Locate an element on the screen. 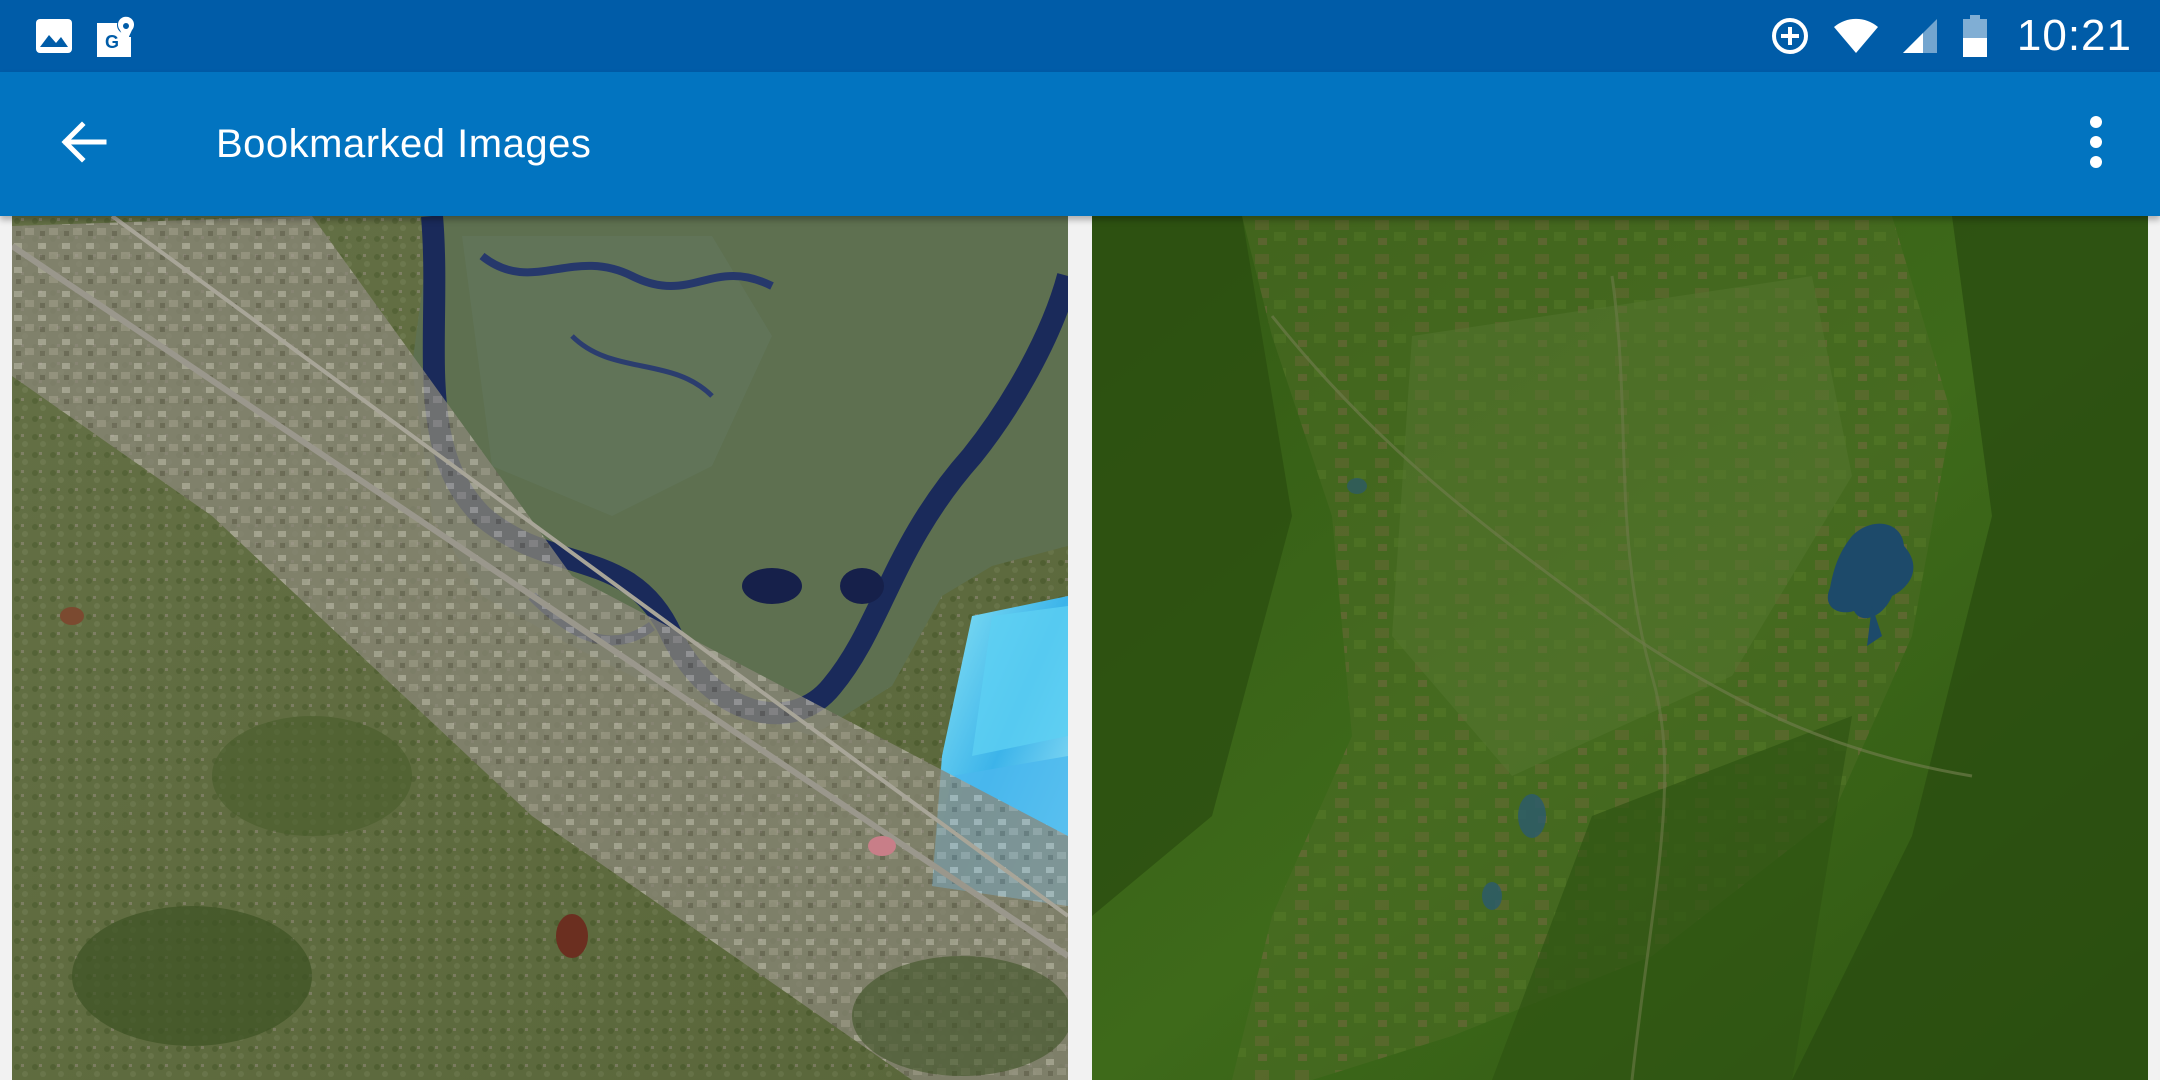  wifi-icon is located at coordinates (1856, 36).